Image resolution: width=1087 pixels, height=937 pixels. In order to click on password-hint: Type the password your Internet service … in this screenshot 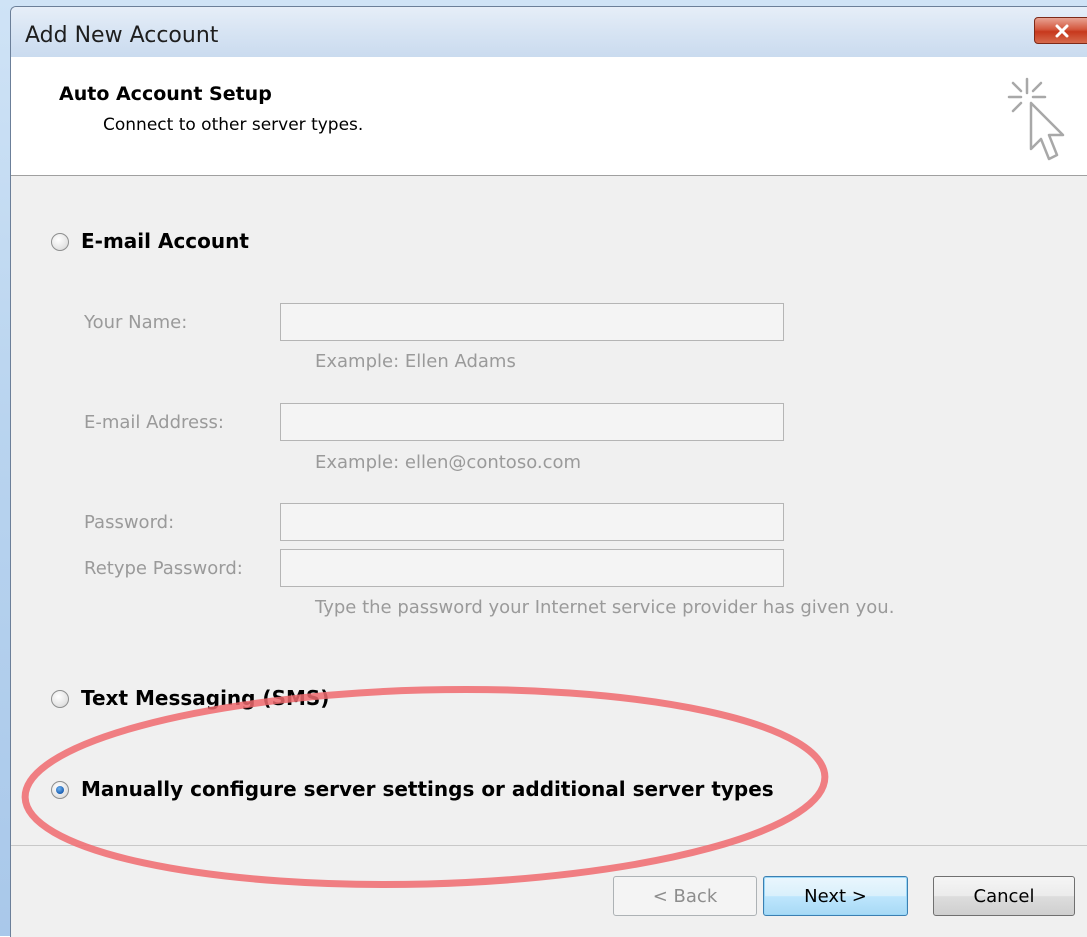, I will do `click(605, 607)`.